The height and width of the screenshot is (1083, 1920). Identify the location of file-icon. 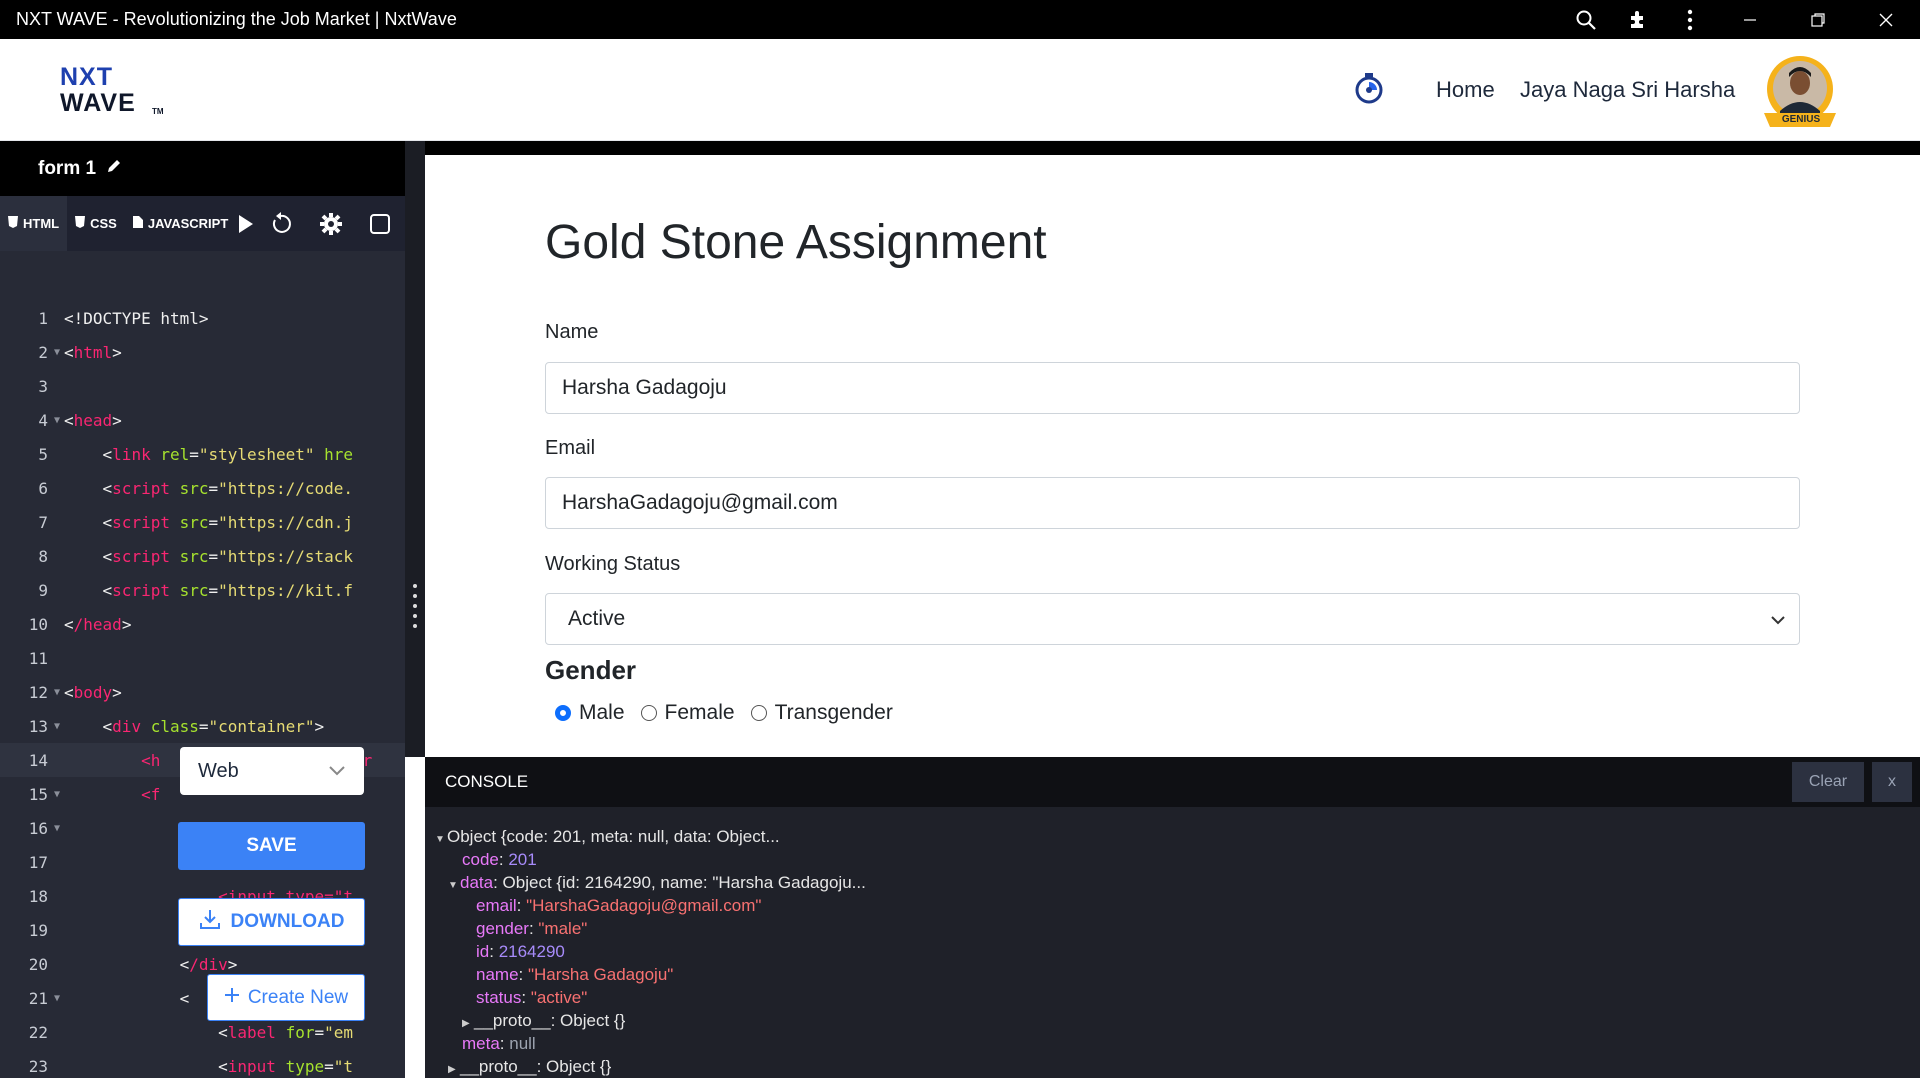
(137, 223).